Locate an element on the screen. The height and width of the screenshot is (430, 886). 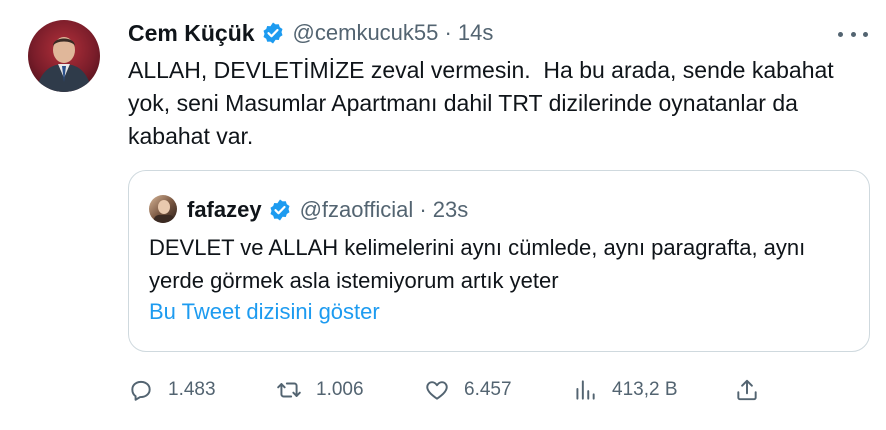
heart-icon is located at coordinates (437, 390).